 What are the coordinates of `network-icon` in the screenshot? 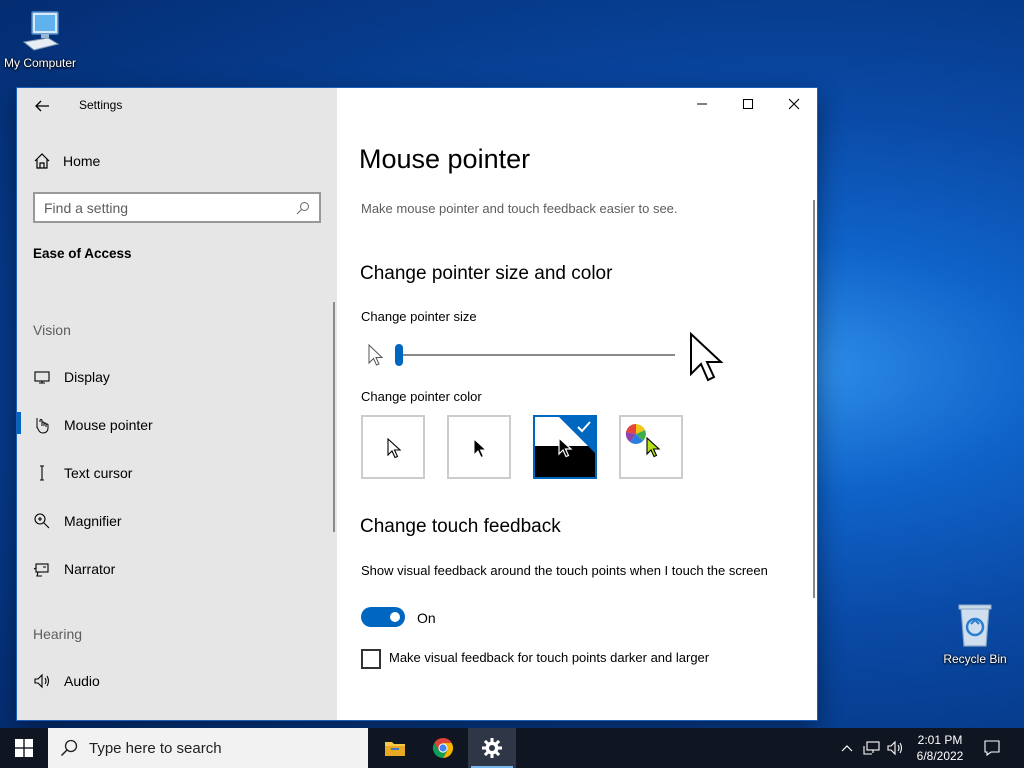 It's located at (871, 748).